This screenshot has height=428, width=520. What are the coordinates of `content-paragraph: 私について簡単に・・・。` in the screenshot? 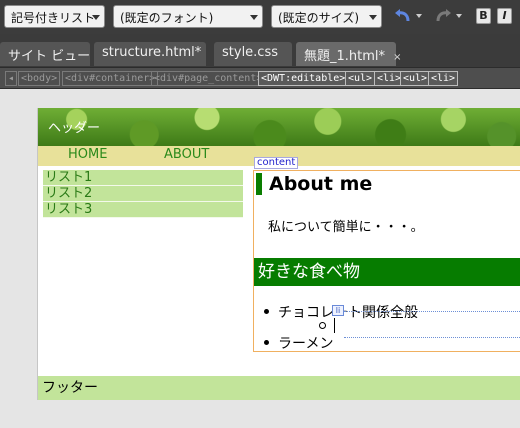 It's located at (346, 225).